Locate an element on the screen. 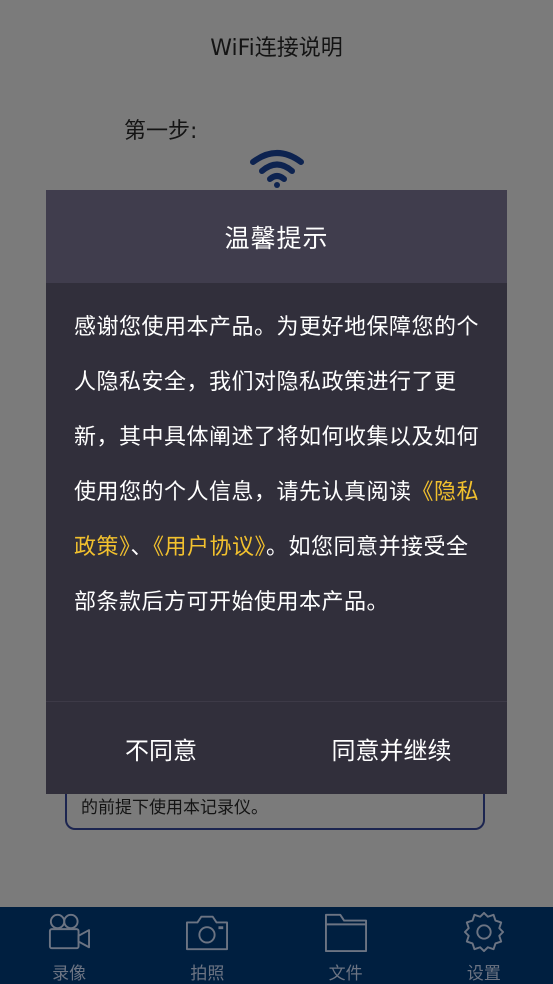 This screenshot has width=553, height=984. dialog-title: 温馨提示 is located at coordinates (276, 238).